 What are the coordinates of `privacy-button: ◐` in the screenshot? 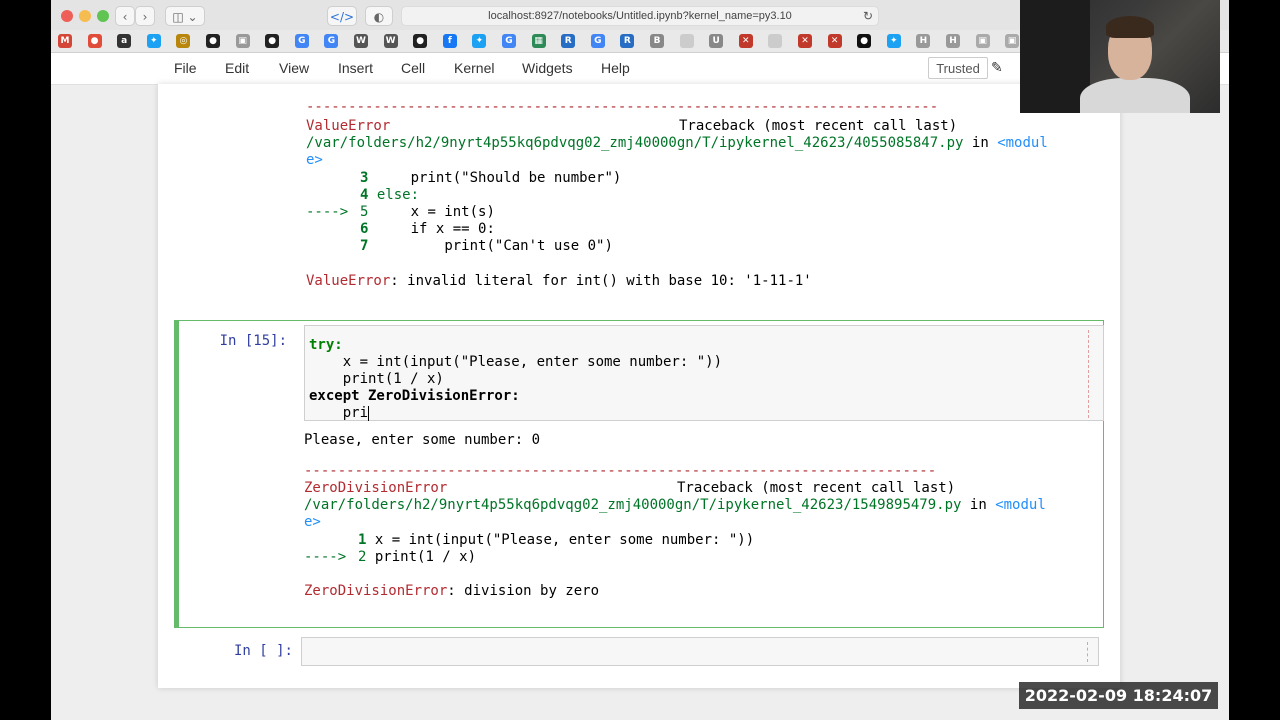 It's located at (379, 16).